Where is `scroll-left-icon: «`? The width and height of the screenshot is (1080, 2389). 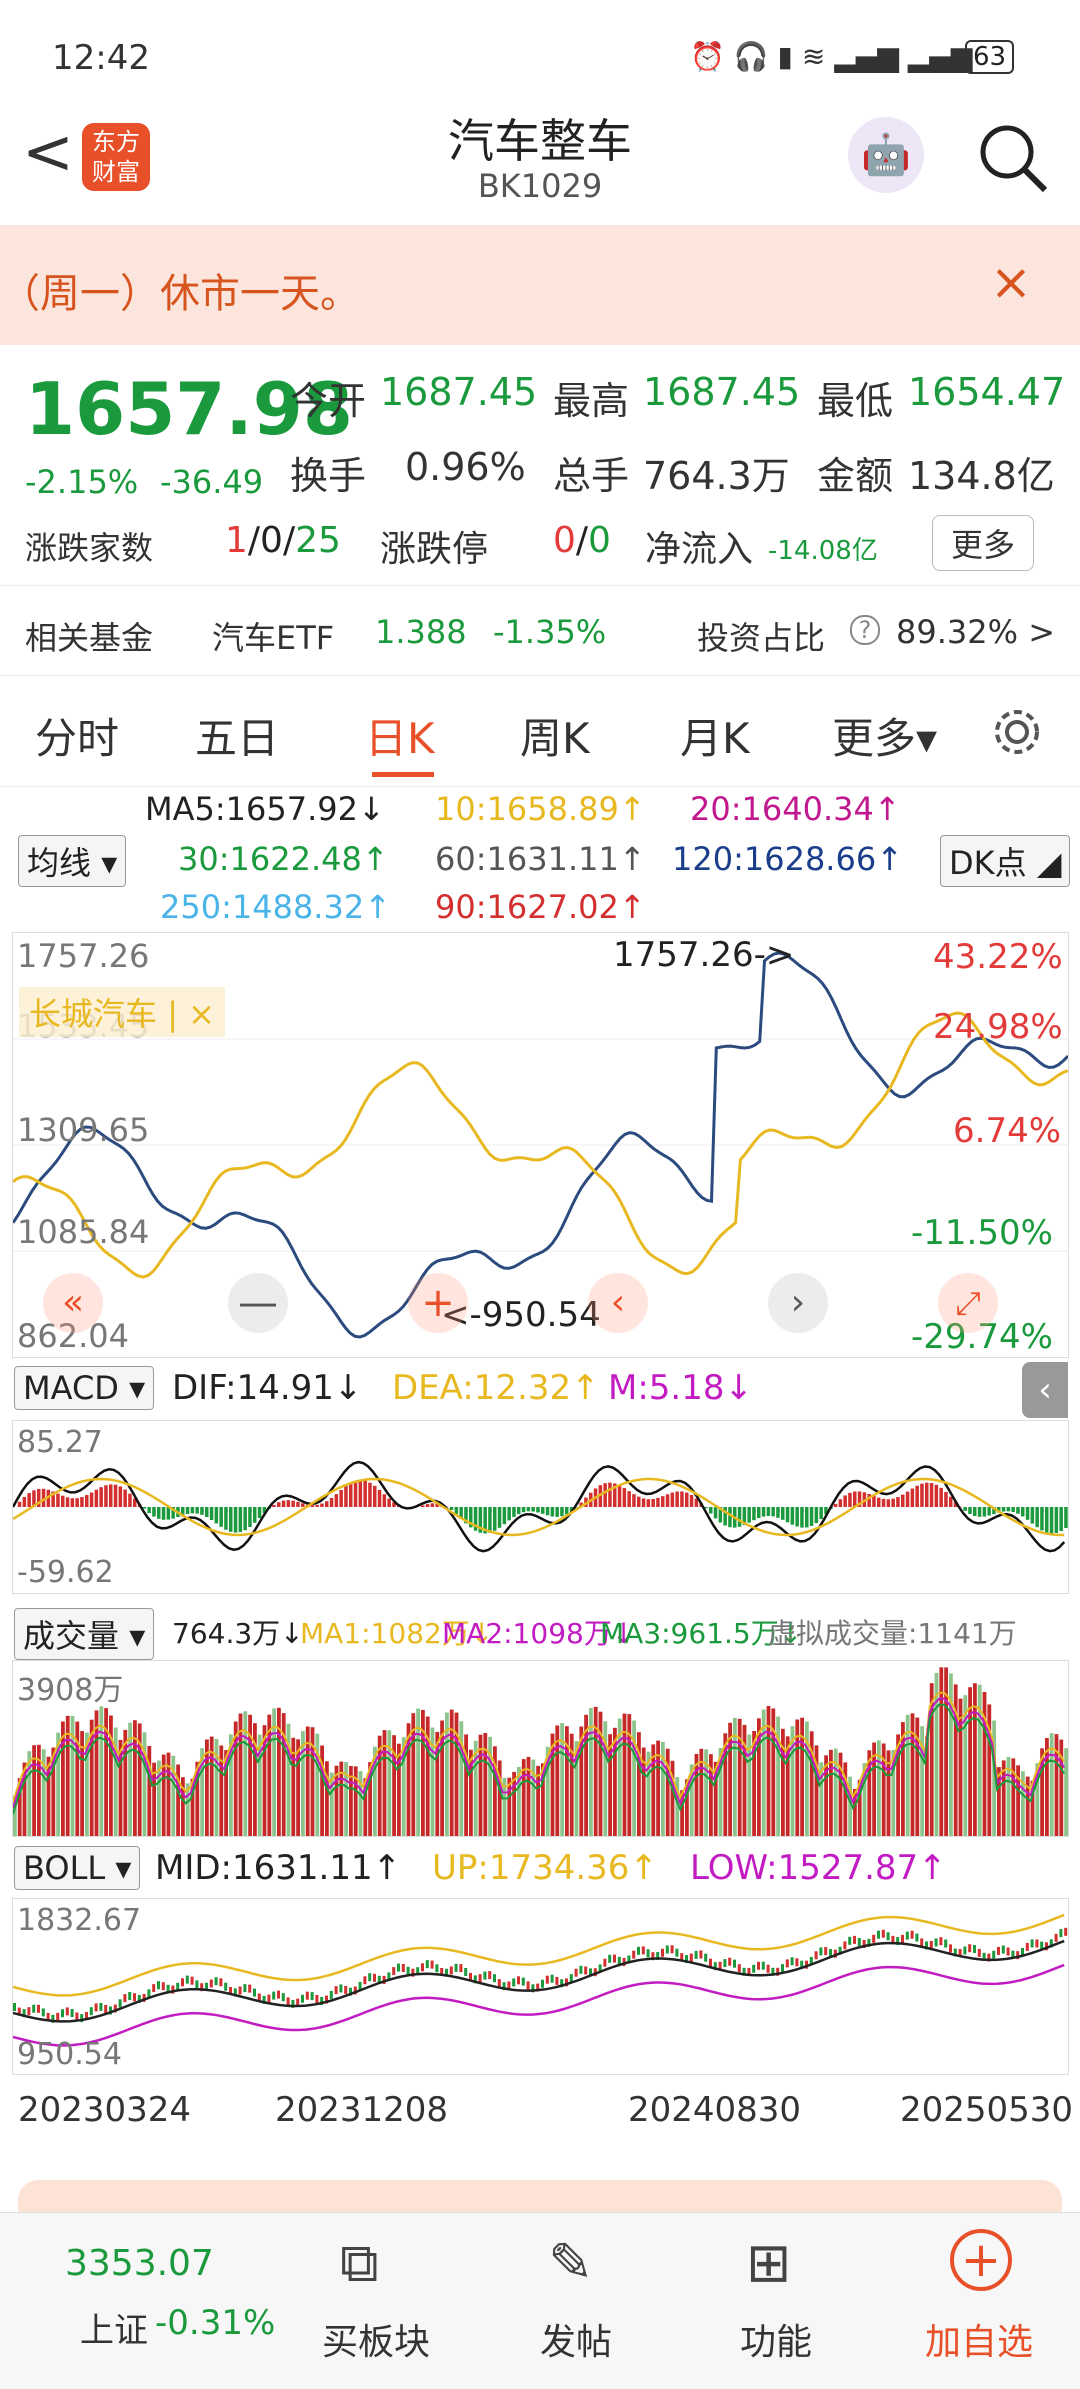
scroll-left-icon: « is located at coordinates (73, 1303).